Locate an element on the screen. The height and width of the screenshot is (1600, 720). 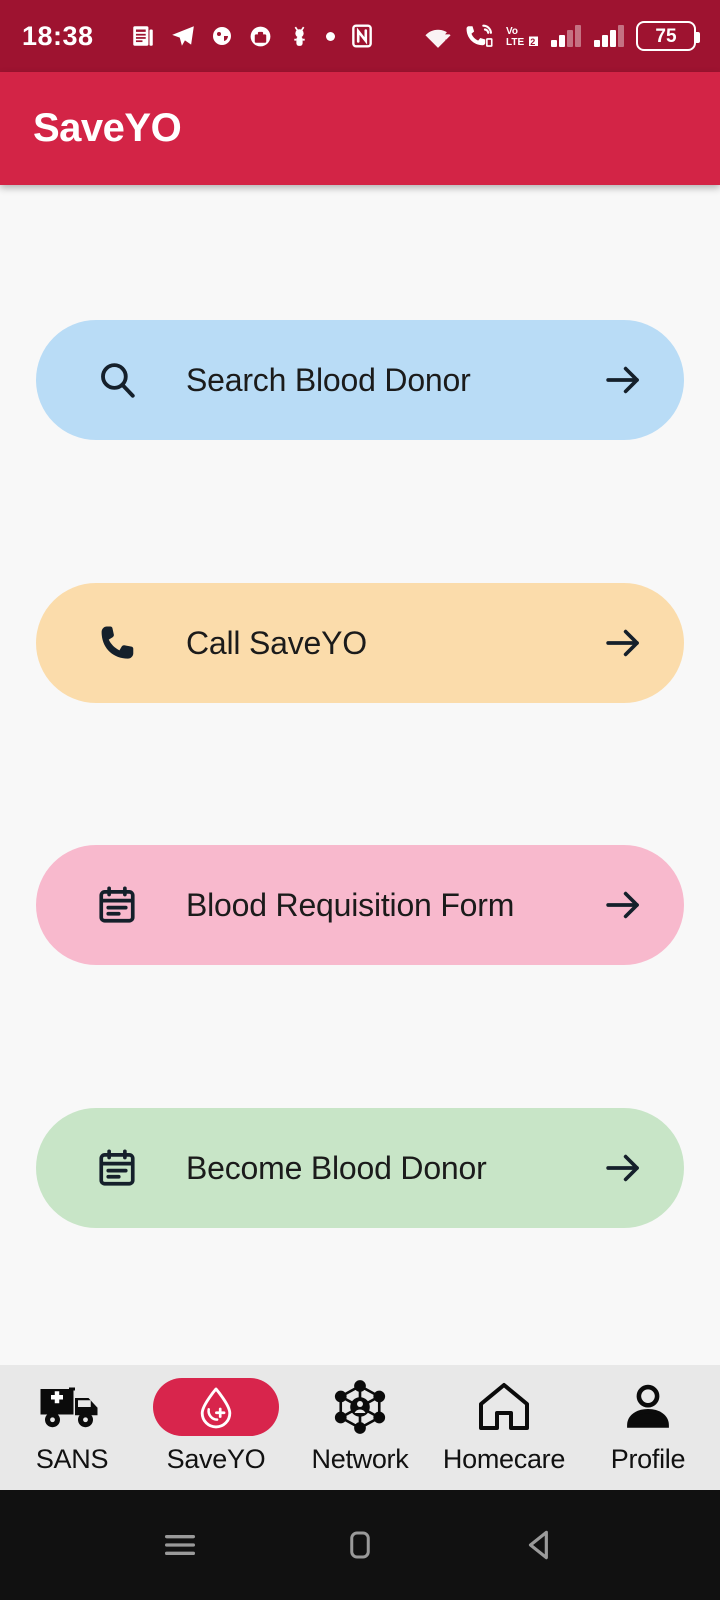
wifi-calling-icon is located at coordinates (479, 35).